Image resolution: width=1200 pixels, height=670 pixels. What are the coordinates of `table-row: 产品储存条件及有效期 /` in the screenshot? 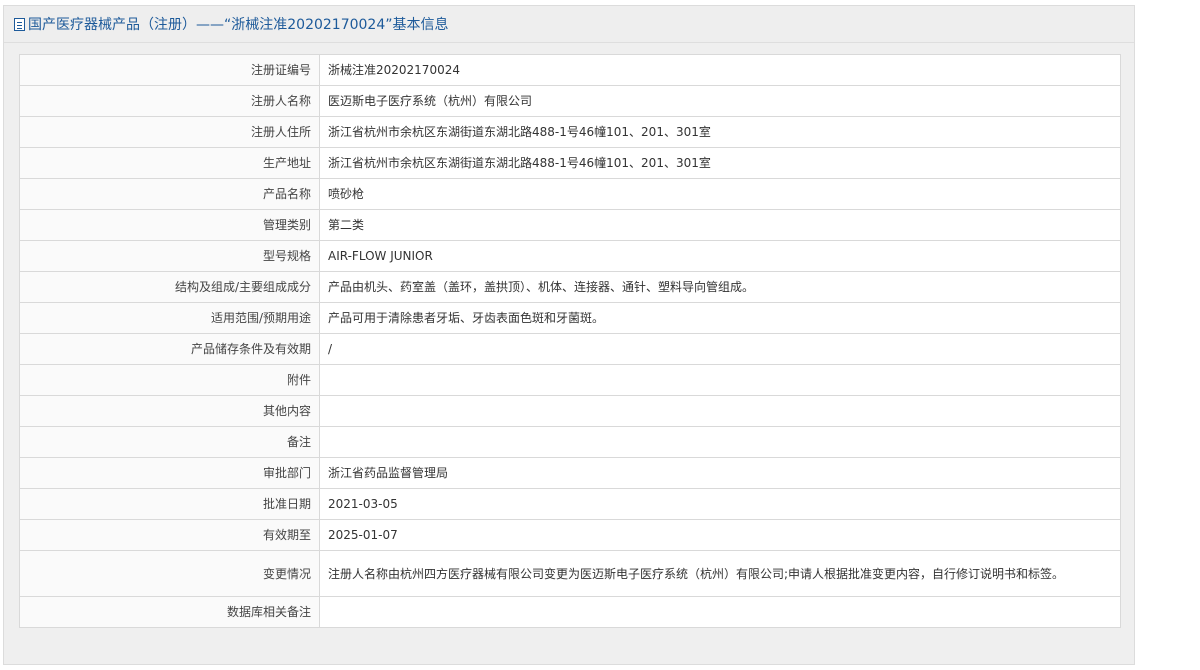 It's located at (570, 349).